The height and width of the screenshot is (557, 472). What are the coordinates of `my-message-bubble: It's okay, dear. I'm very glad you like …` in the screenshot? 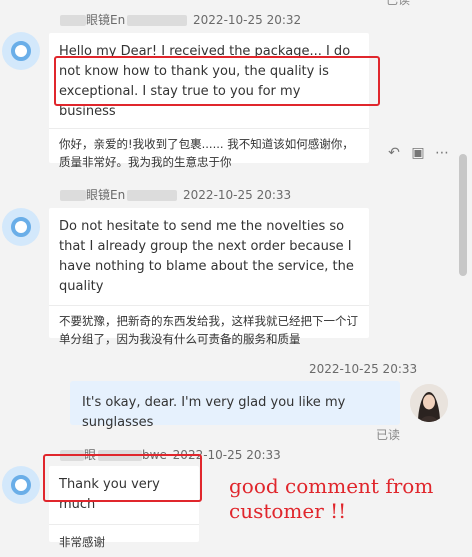 It's located at (235, 405).